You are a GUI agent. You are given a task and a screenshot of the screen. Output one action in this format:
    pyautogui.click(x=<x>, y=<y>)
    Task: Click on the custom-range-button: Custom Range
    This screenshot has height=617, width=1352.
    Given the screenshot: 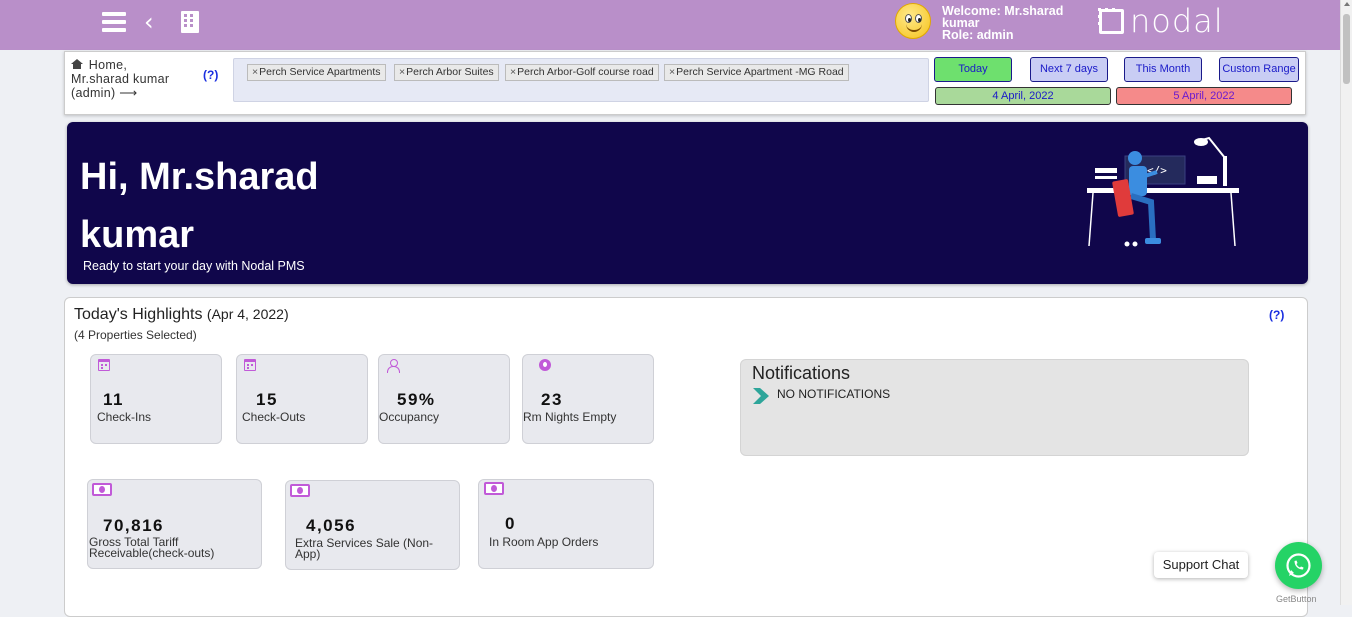 What is the action you would take?
    pyautogui.click(x=1259, y=69)
    